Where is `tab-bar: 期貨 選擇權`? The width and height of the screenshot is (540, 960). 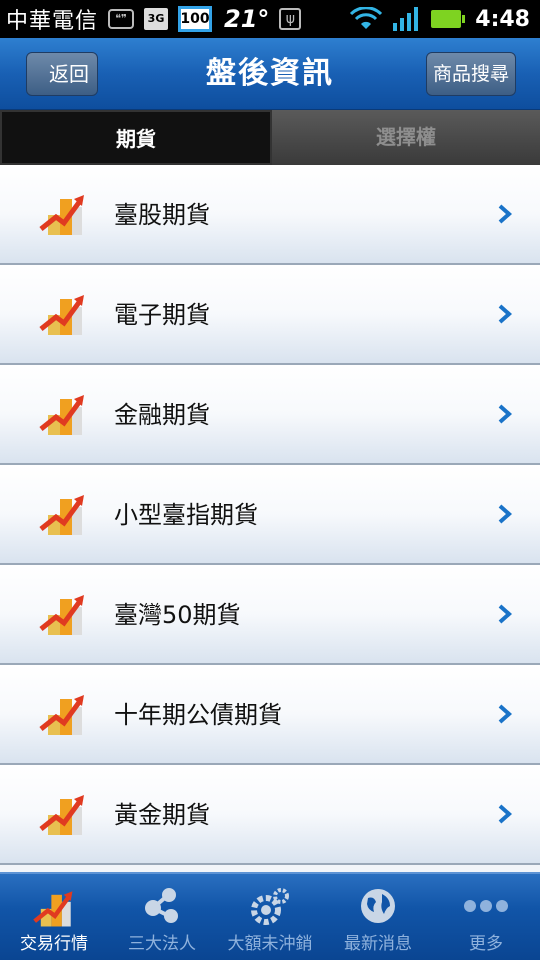
tab-bar: 期貨 選擇權 is located at coordinates (270, 137).